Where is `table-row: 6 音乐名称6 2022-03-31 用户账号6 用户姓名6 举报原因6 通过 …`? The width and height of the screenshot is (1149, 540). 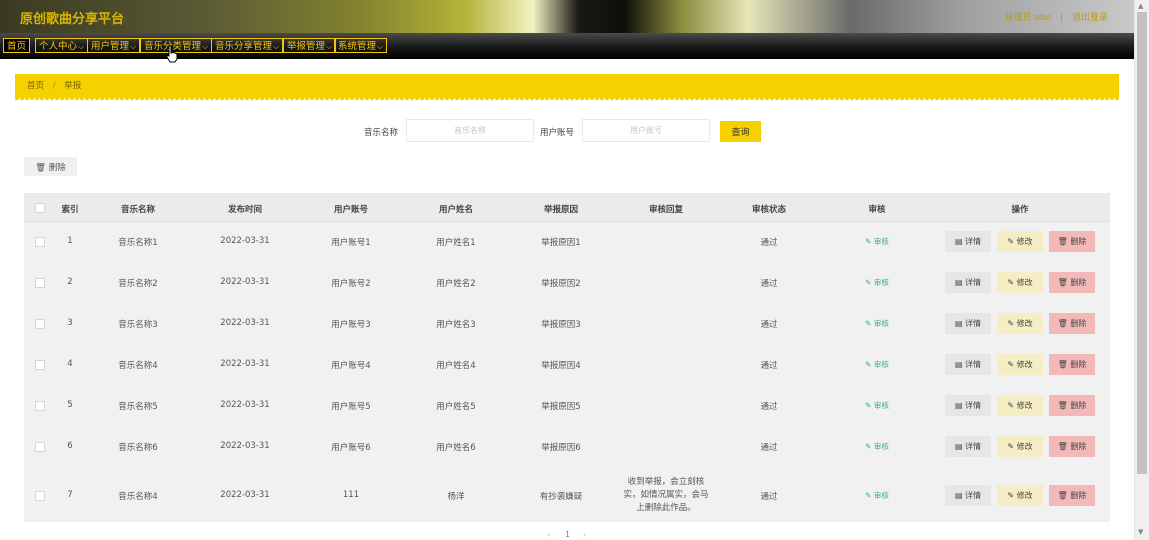 table-row: 6 音乐名称6 2022-03-31 用户账号6 用户姓名6 举报原因6 通过 … is located at coordinates (567, 446).